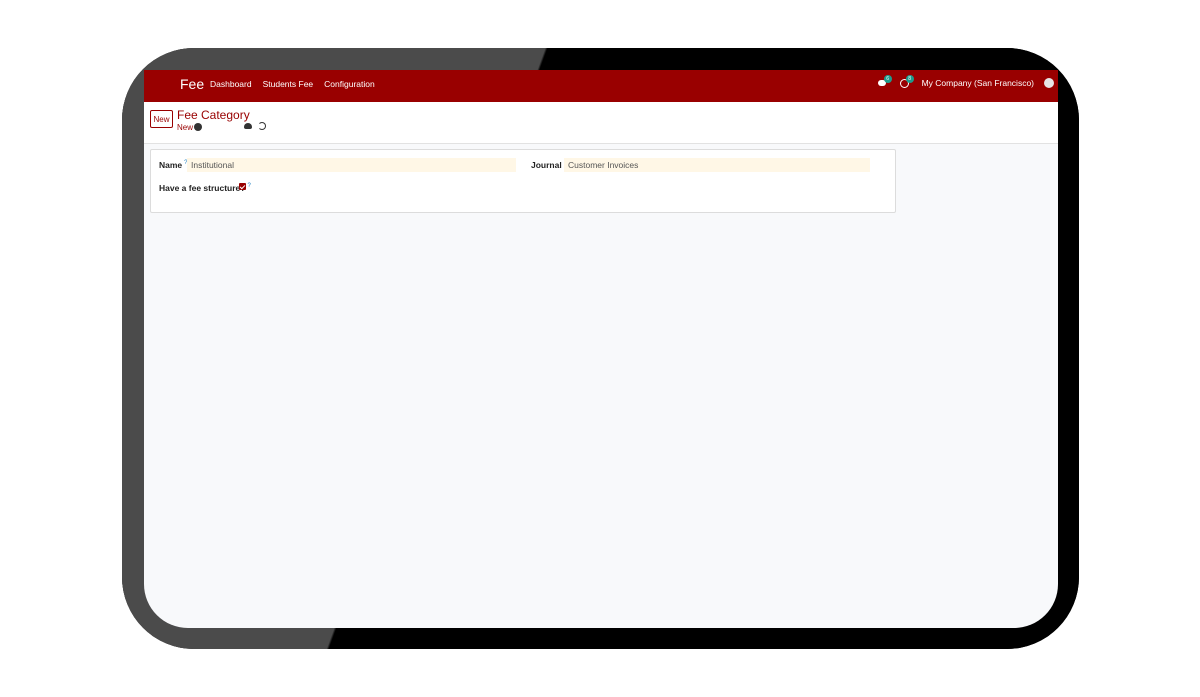 The width and height of the screenshot is (1200, 697). I want to click on app-brand: Fee, so click(192, 84).